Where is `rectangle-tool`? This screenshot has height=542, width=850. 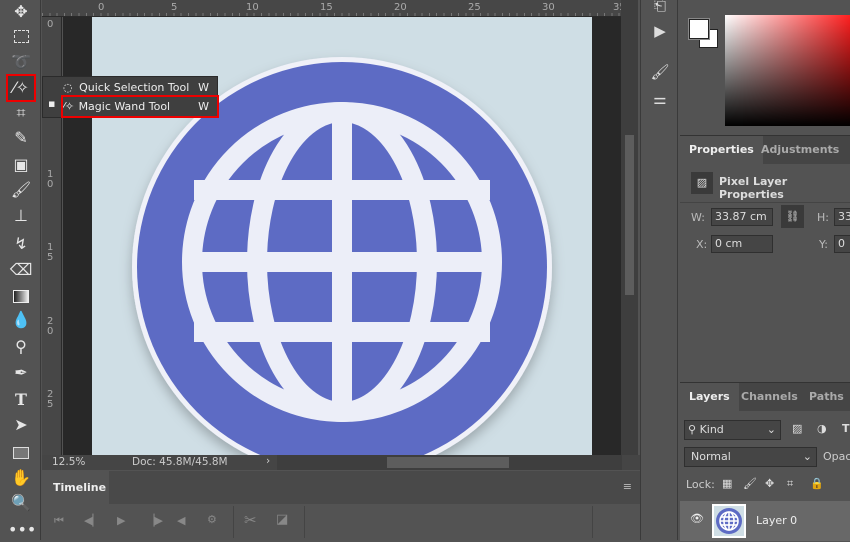
rectangle-tool is located at coordinates (21, 452).